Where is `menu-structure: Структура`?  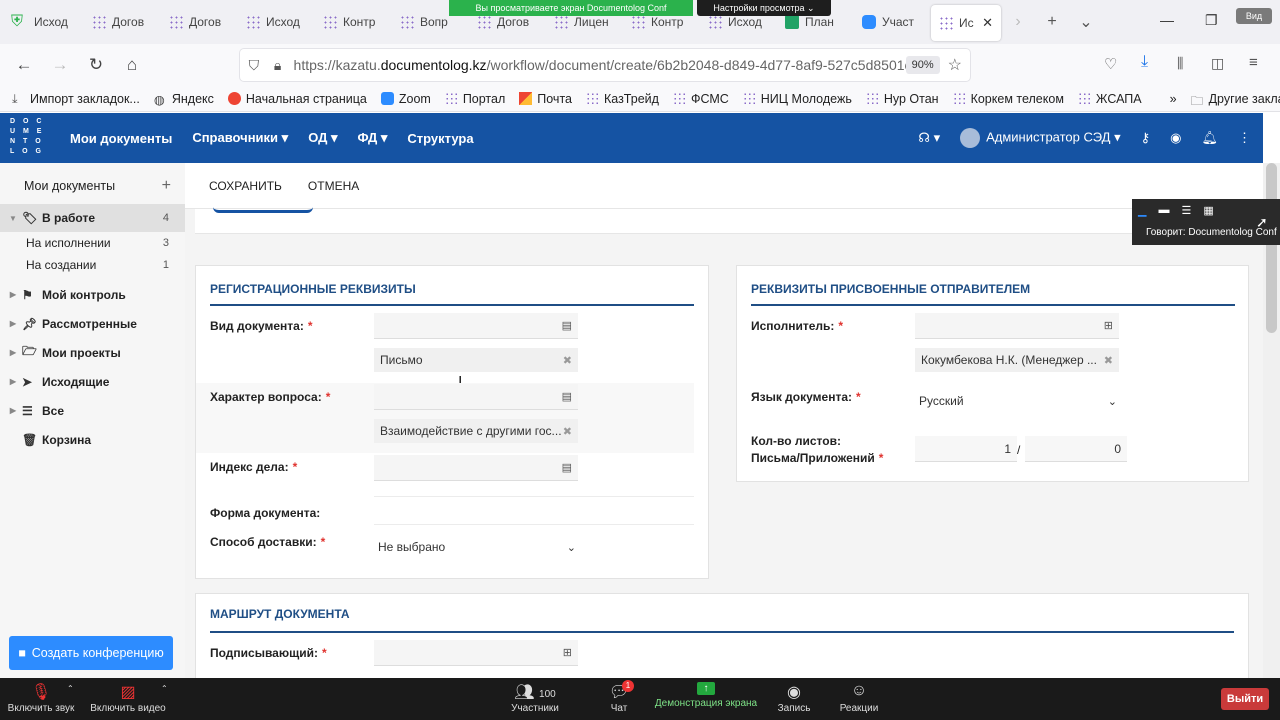
menu-structure: Структура is located at coordinates (440, 138).